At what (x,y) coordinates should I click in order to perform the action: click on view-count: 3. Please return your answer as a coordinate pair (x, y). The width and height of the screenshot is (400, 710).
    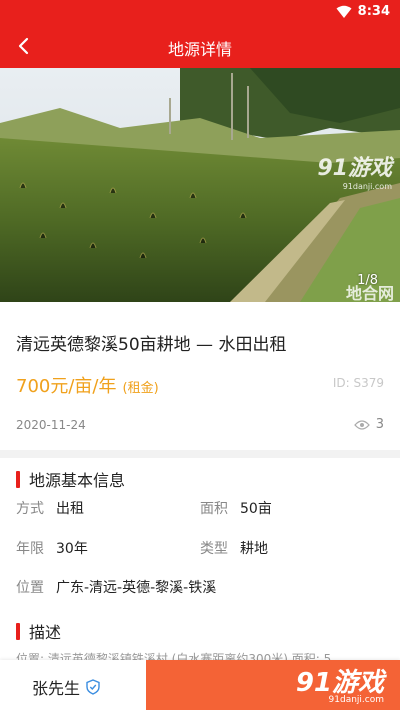
    Looking at the image, I should click on (368, 424).